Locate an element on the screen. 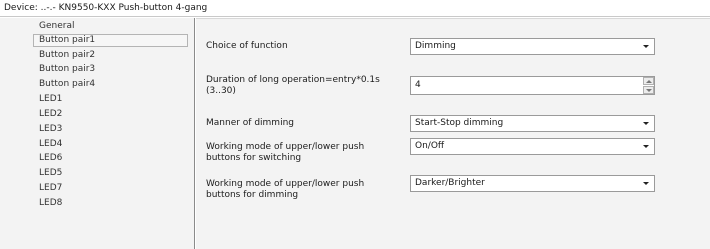  working-mode-dimming-label-line2: buttons for dimming is located at coordinates (252, 195).